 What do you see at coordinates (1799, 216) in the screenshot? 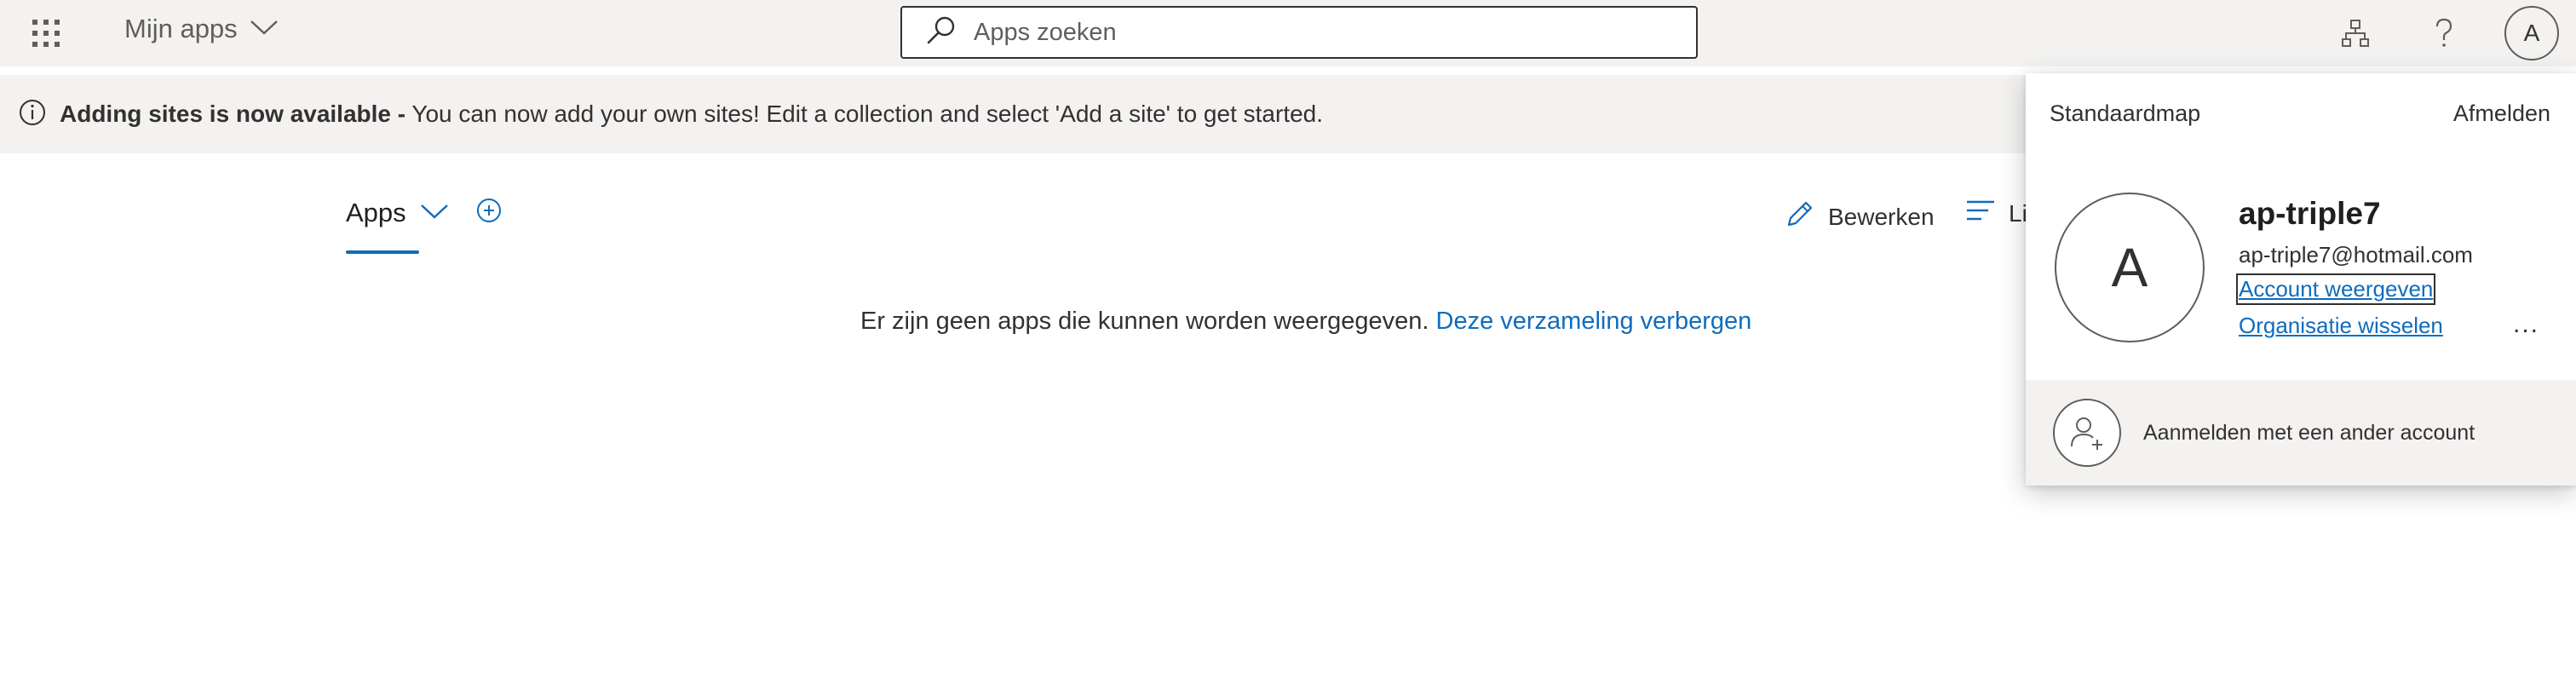
I see `pencil-icon` at bounding box center [1799, 216].